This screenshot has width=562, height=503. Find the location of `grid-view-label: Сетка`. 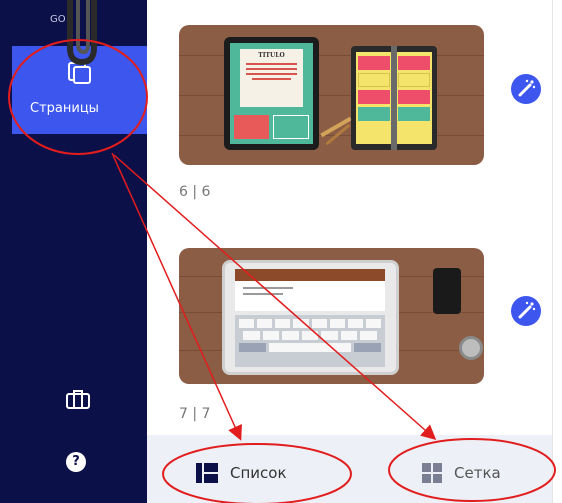

grid-view-label: Сетка is located at coordinates (477, 473).